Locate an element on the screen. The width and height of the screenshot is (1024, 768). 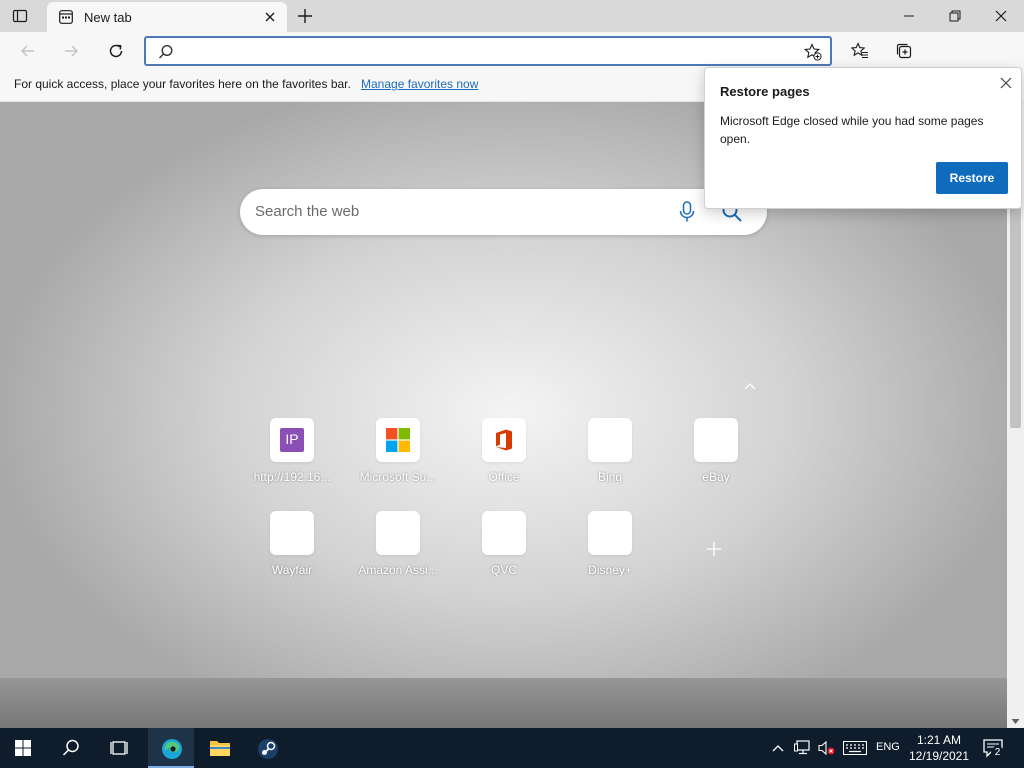
quick-link-label: Bing is located at coordinates (610, 477).